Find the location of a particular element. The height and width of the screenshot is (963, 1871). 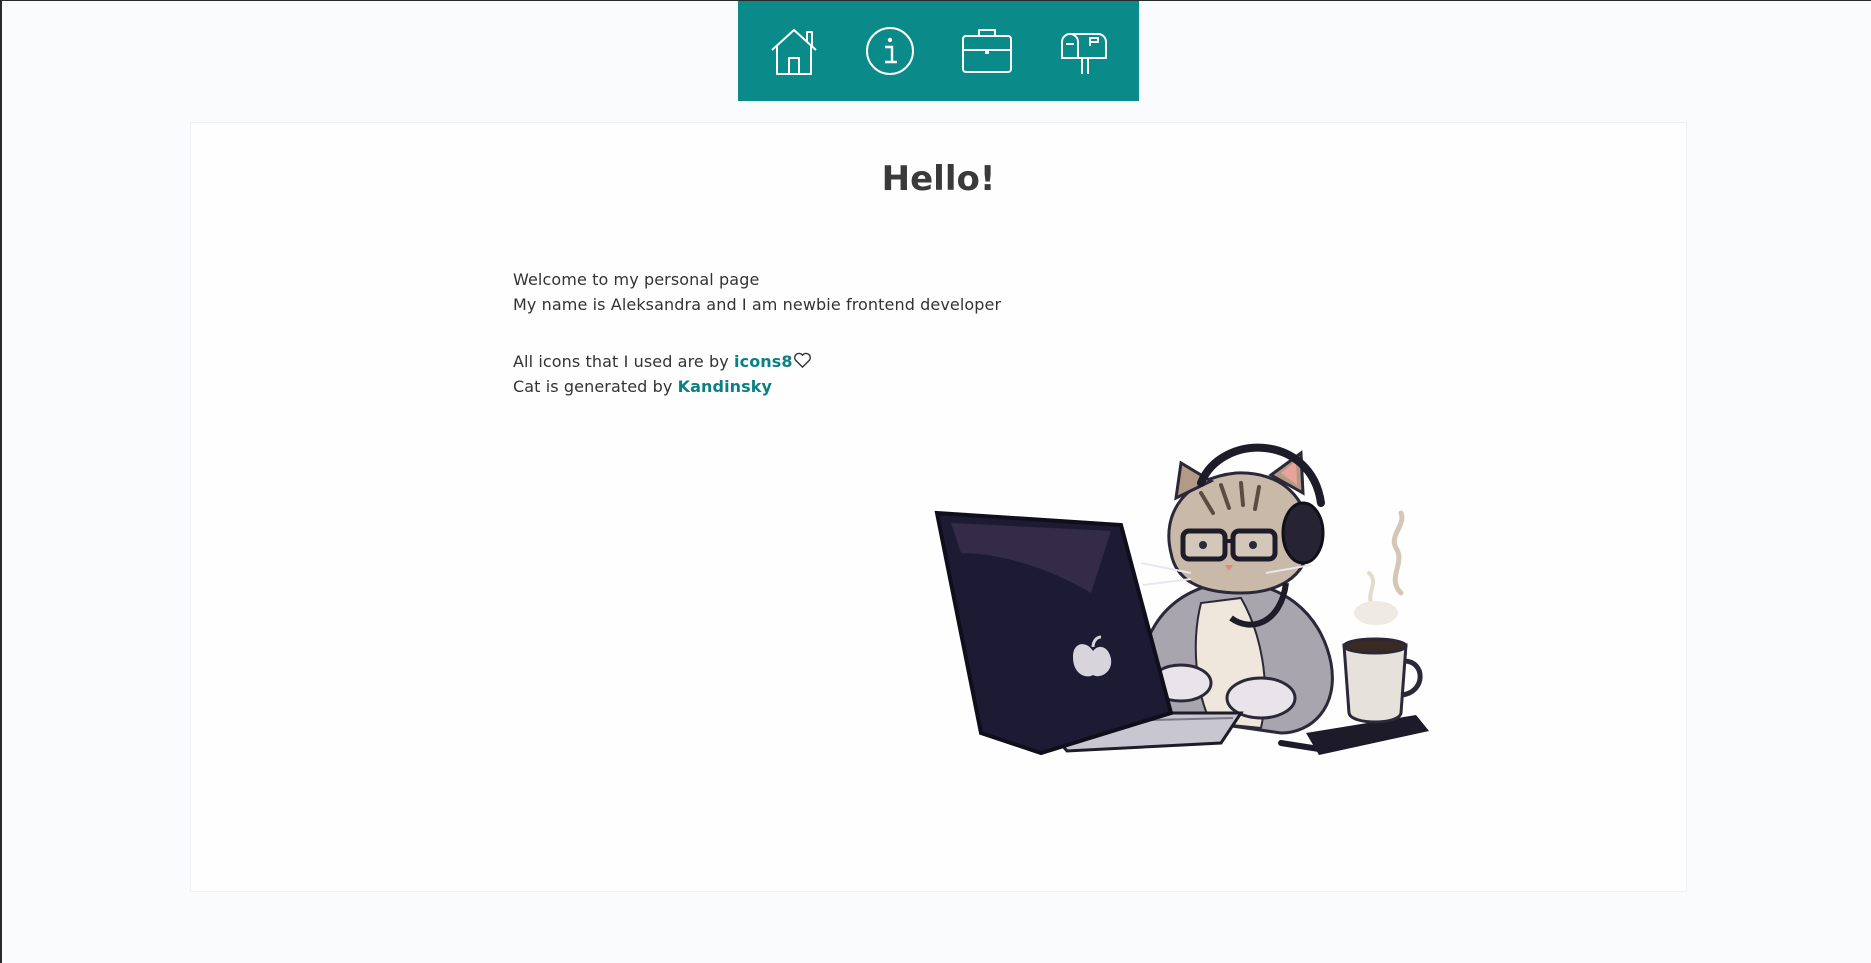

cat-credit-prefix: Cat is generated by is located at coordinates (595, 386).